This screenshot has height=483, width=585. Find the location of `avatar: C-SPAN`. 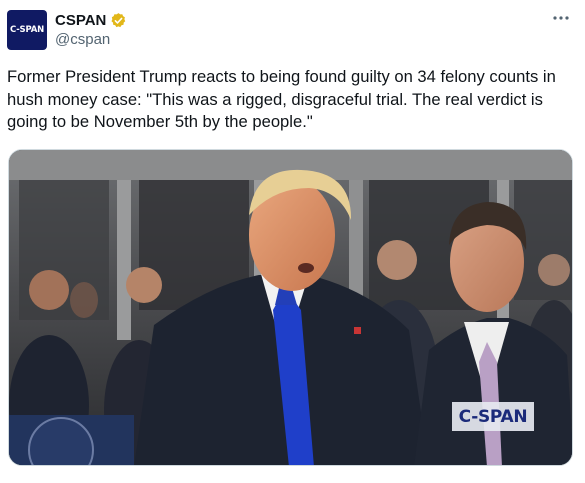

avatar: C-SPAN is located at coordinates (27, 30).